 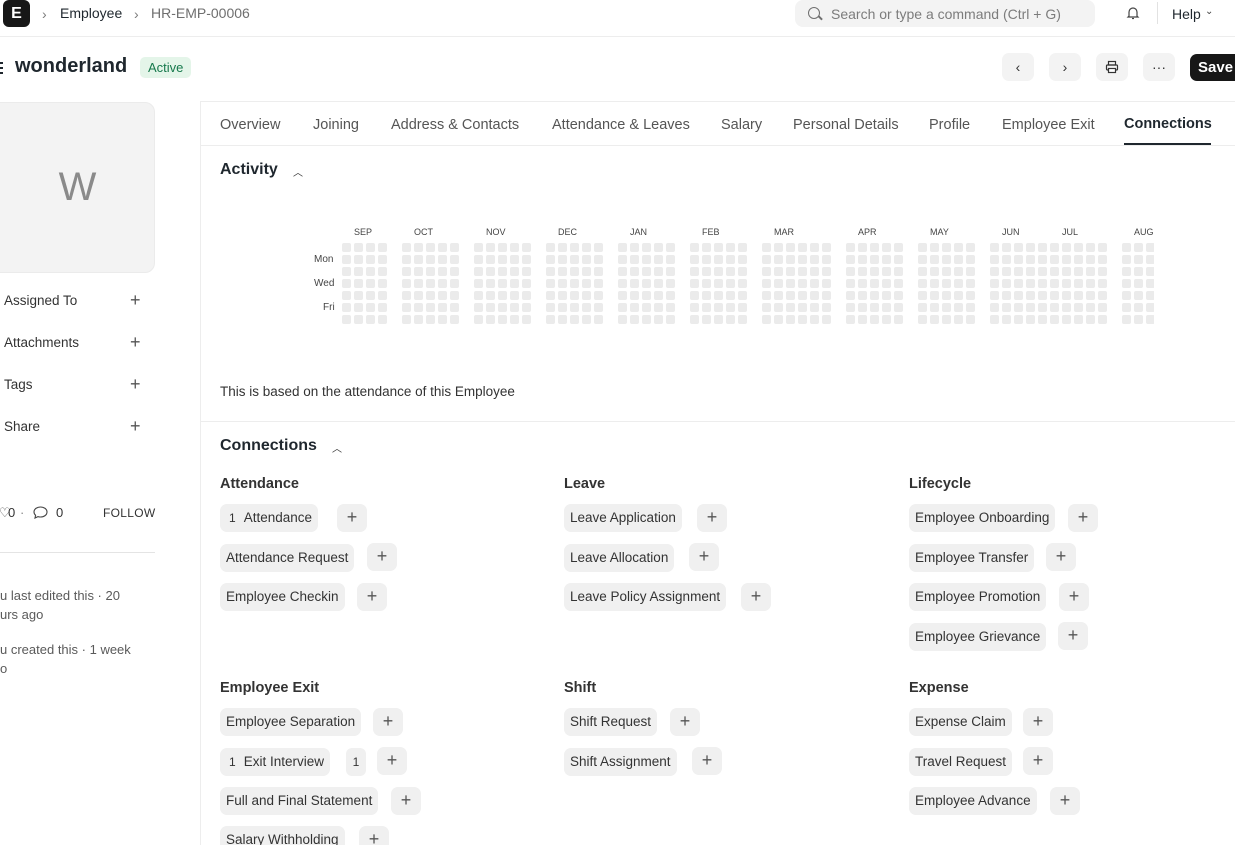 What do you see at coordinates (282, 597) in the screenshot?
I see `link-employee-checkin: Employee Checkin` at bounding box center [282, 597].